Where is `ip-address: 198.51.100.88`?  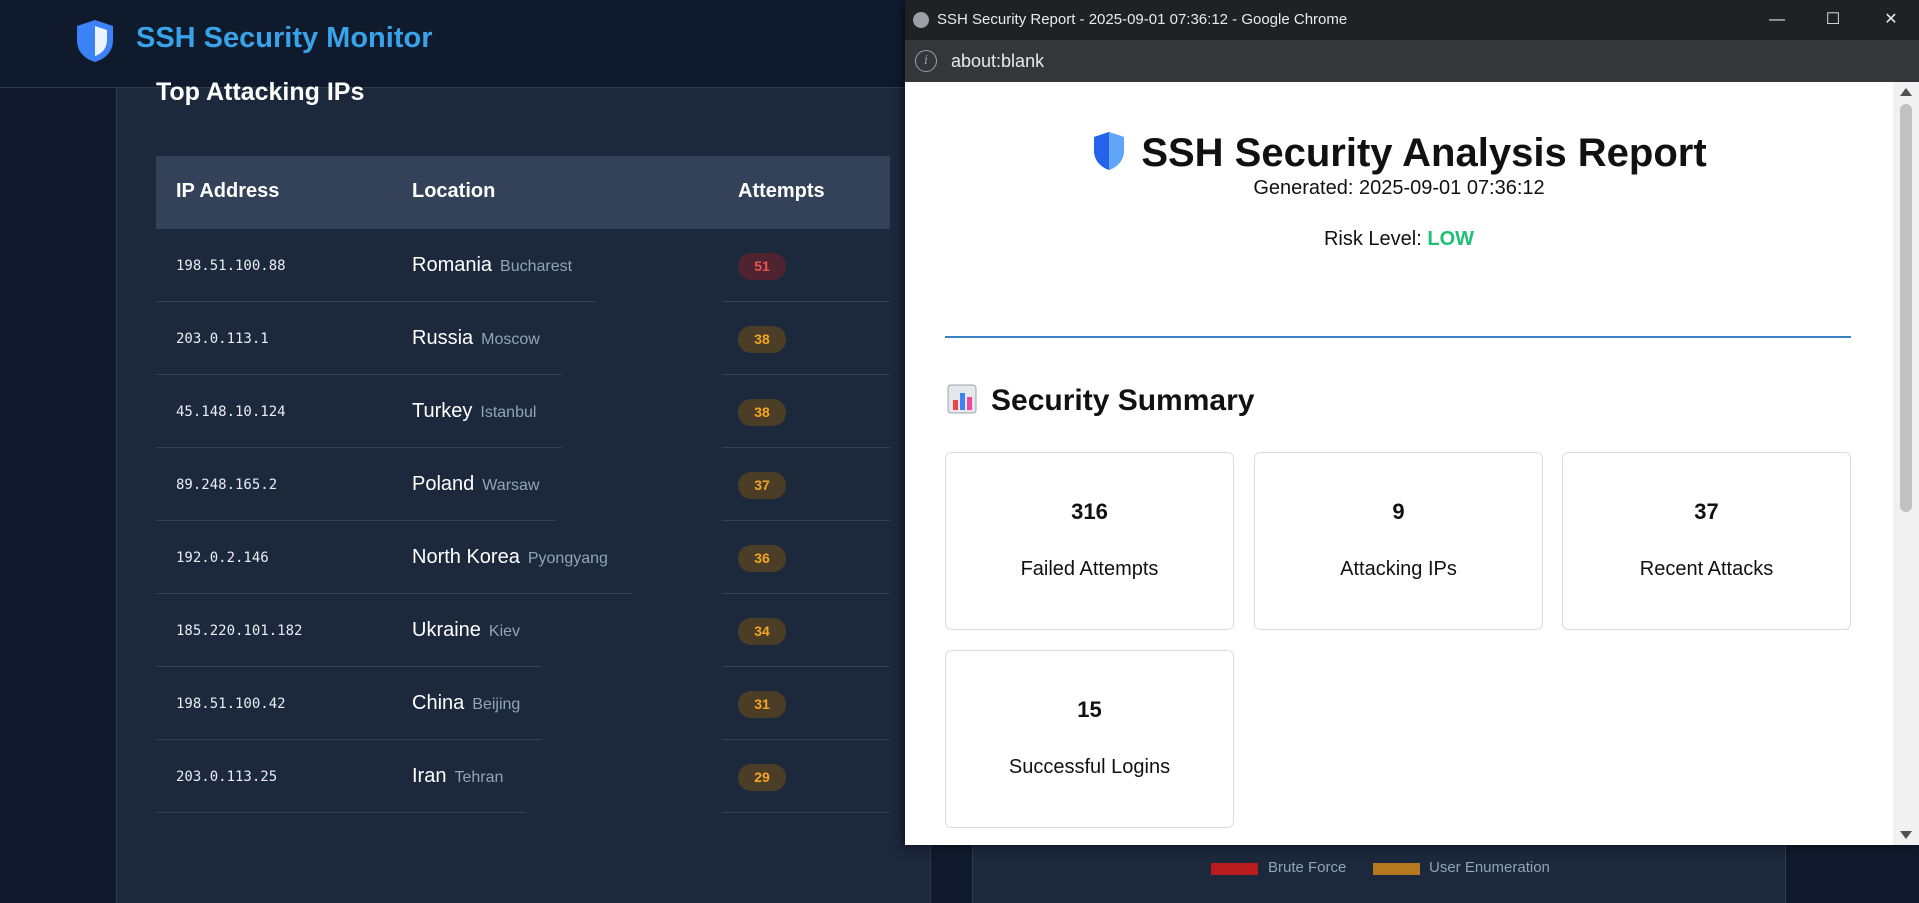 ip-address: 198.51.100.88 is located at coordinates (231, 266).